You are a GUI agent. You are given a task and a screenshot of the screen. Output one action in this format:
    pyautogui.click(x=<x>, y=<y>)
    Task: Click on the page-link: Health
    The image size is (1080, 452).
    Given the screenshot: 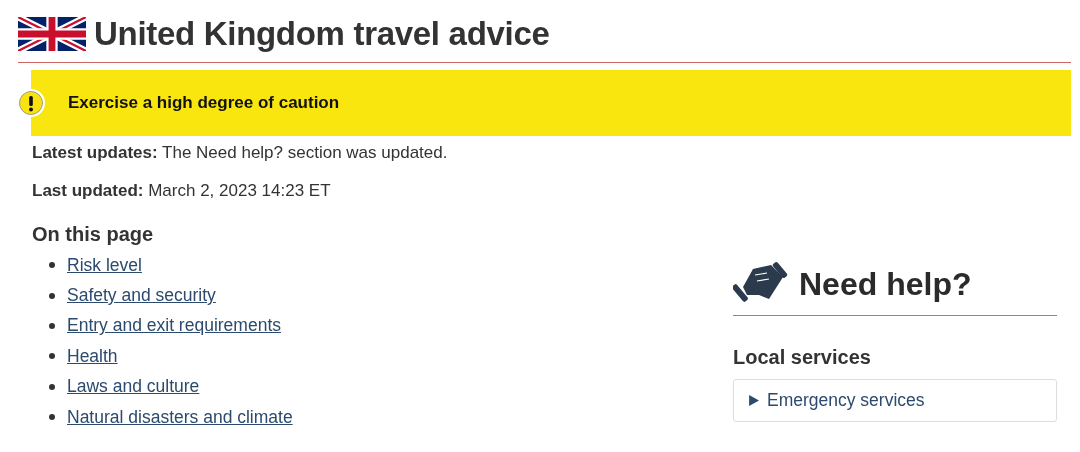 What is the action you would take?
    pyautogui.click(x=92, y=356)
    